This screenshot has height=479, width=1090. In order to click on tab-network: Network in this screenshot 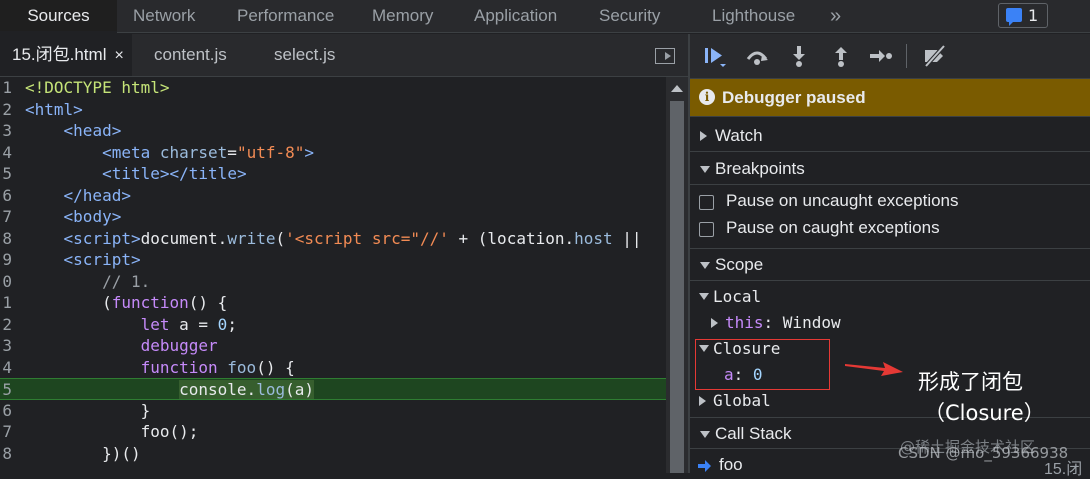, I will do `click(164, 16)`.